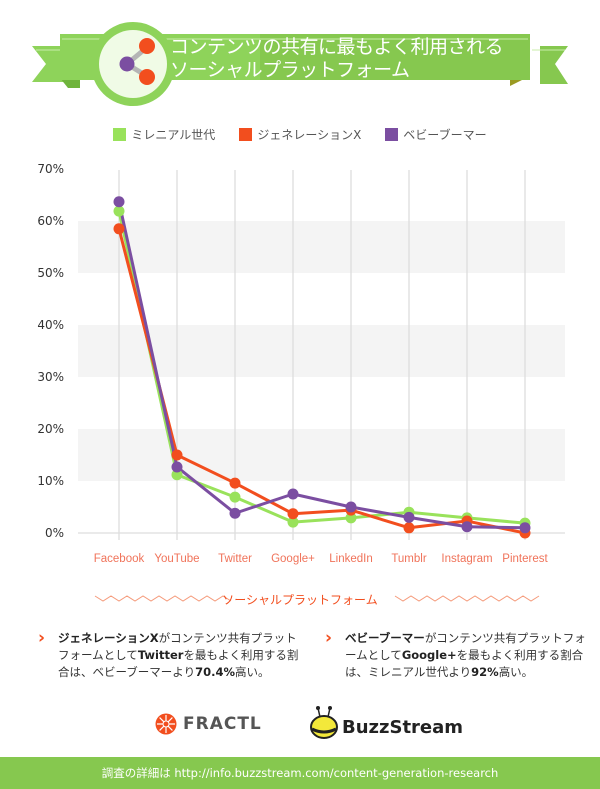 The width and height of the screenshot is (600, 789). What do you see at coordinates (392, 134) in the screenshot?
I see `legend-swatch-boomer` at bounding box center [392, 134].